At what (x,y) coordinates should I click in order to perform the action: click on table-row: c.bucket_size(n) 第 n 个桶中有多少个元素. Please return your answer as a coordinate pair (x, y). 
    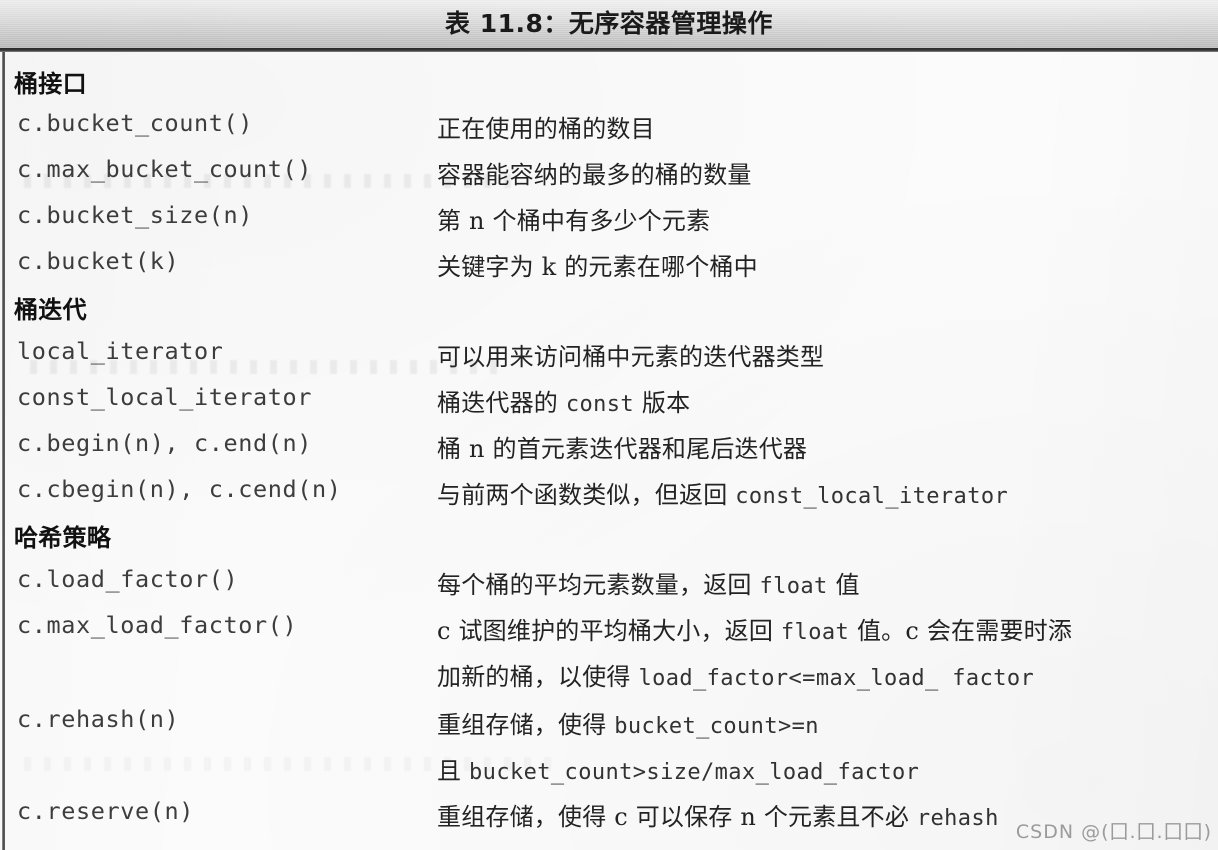
    Looking at the image, I should click on (609, 223).